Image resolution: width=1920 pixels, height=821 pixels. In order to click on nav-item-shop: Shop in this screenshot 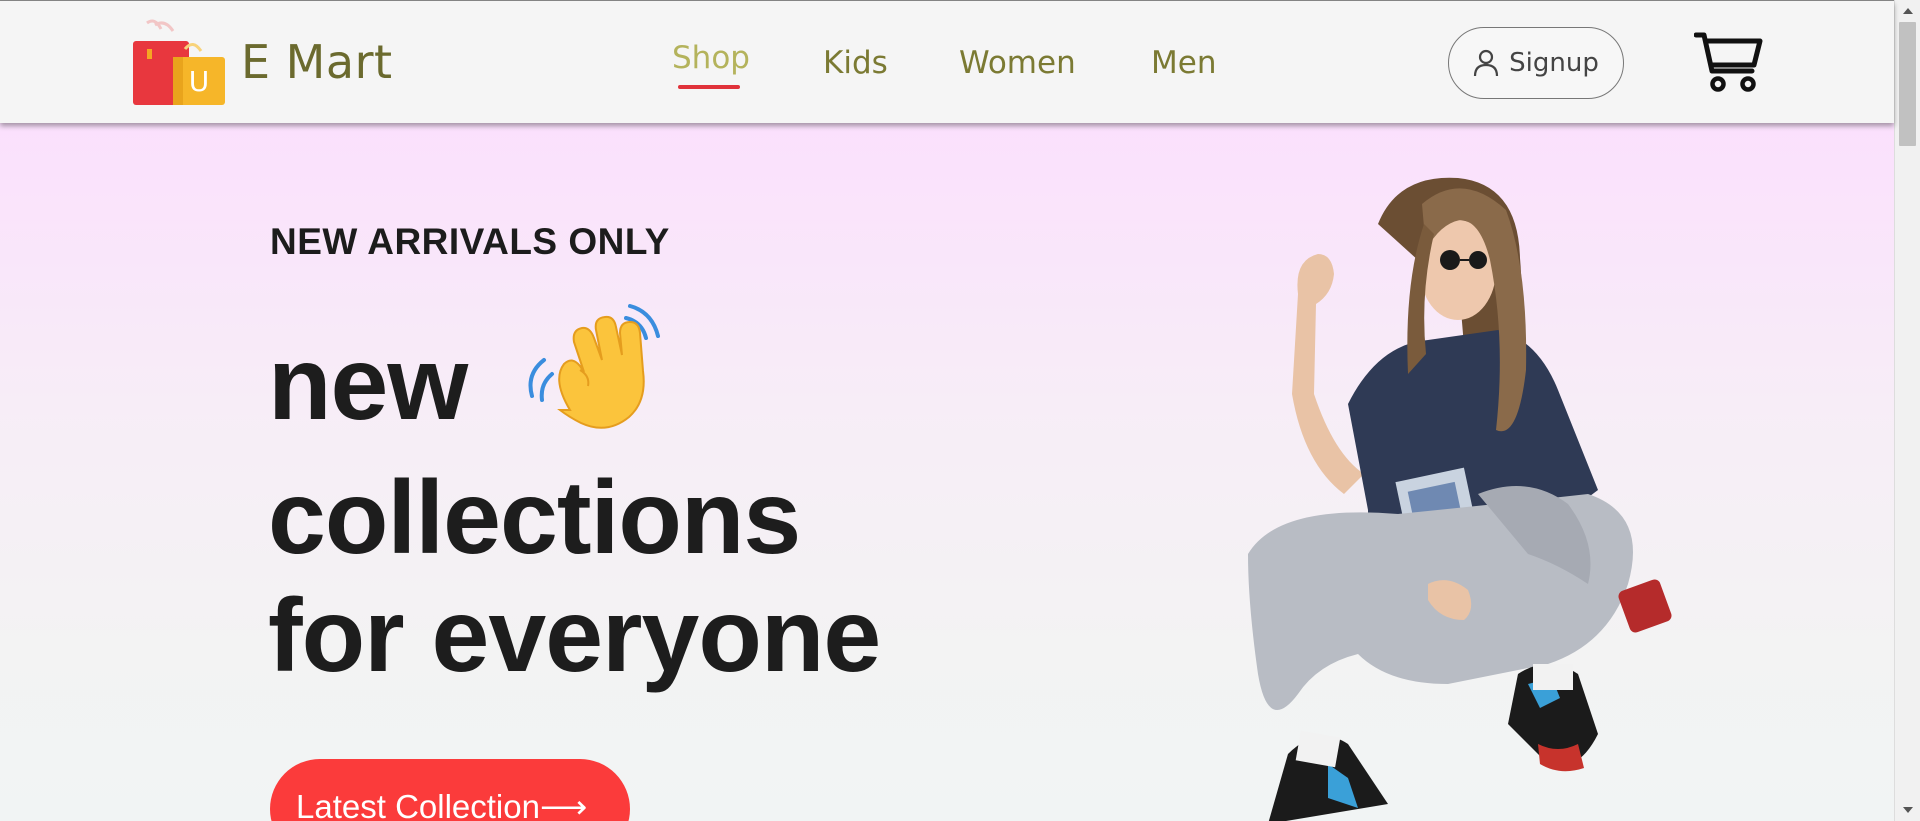, I will do `click(711, 58)`.